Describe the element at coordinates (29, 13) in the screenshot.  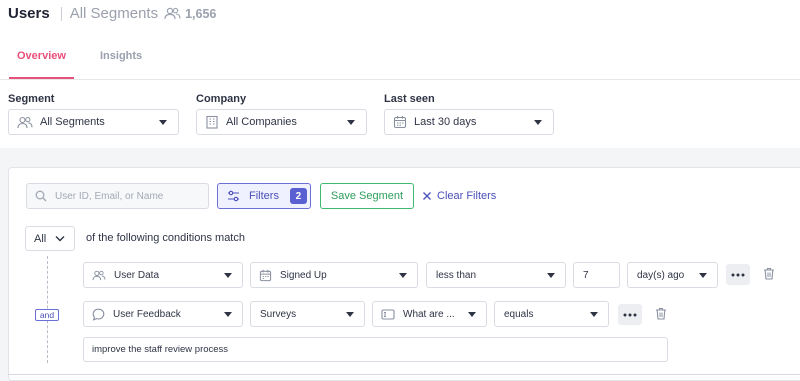
I see `page-title: Users` at that location.